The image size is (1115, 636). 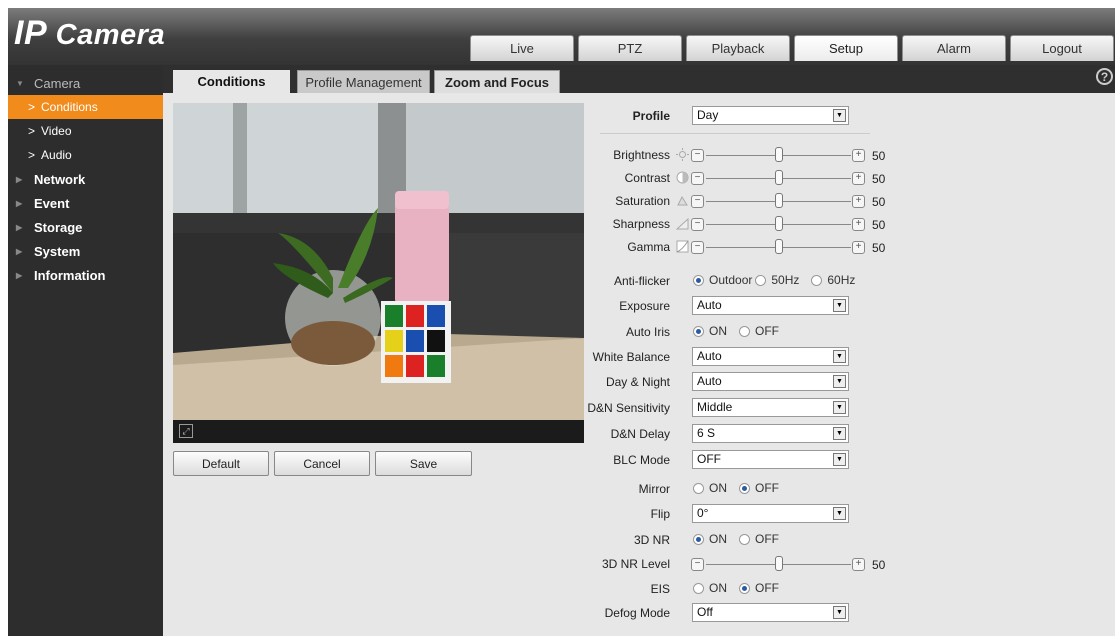 What do you see at coordinates (85, 203) in the screenshot?
I see `sidebar-item-event: ▶ Event` at bounding box center [85, 203].